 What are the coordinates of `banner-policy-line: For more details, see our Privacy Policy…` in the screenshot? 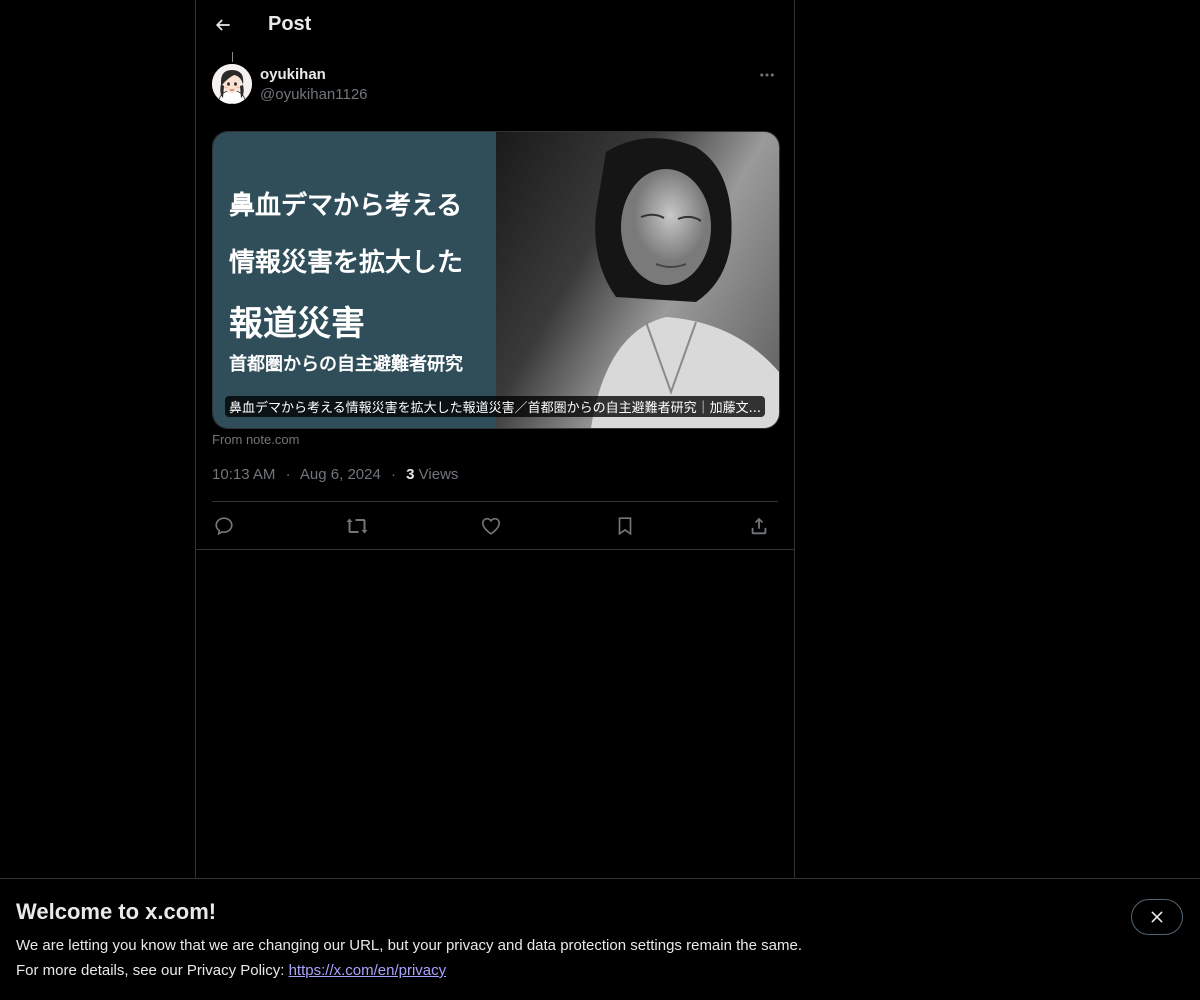 It's located at (231, 970).